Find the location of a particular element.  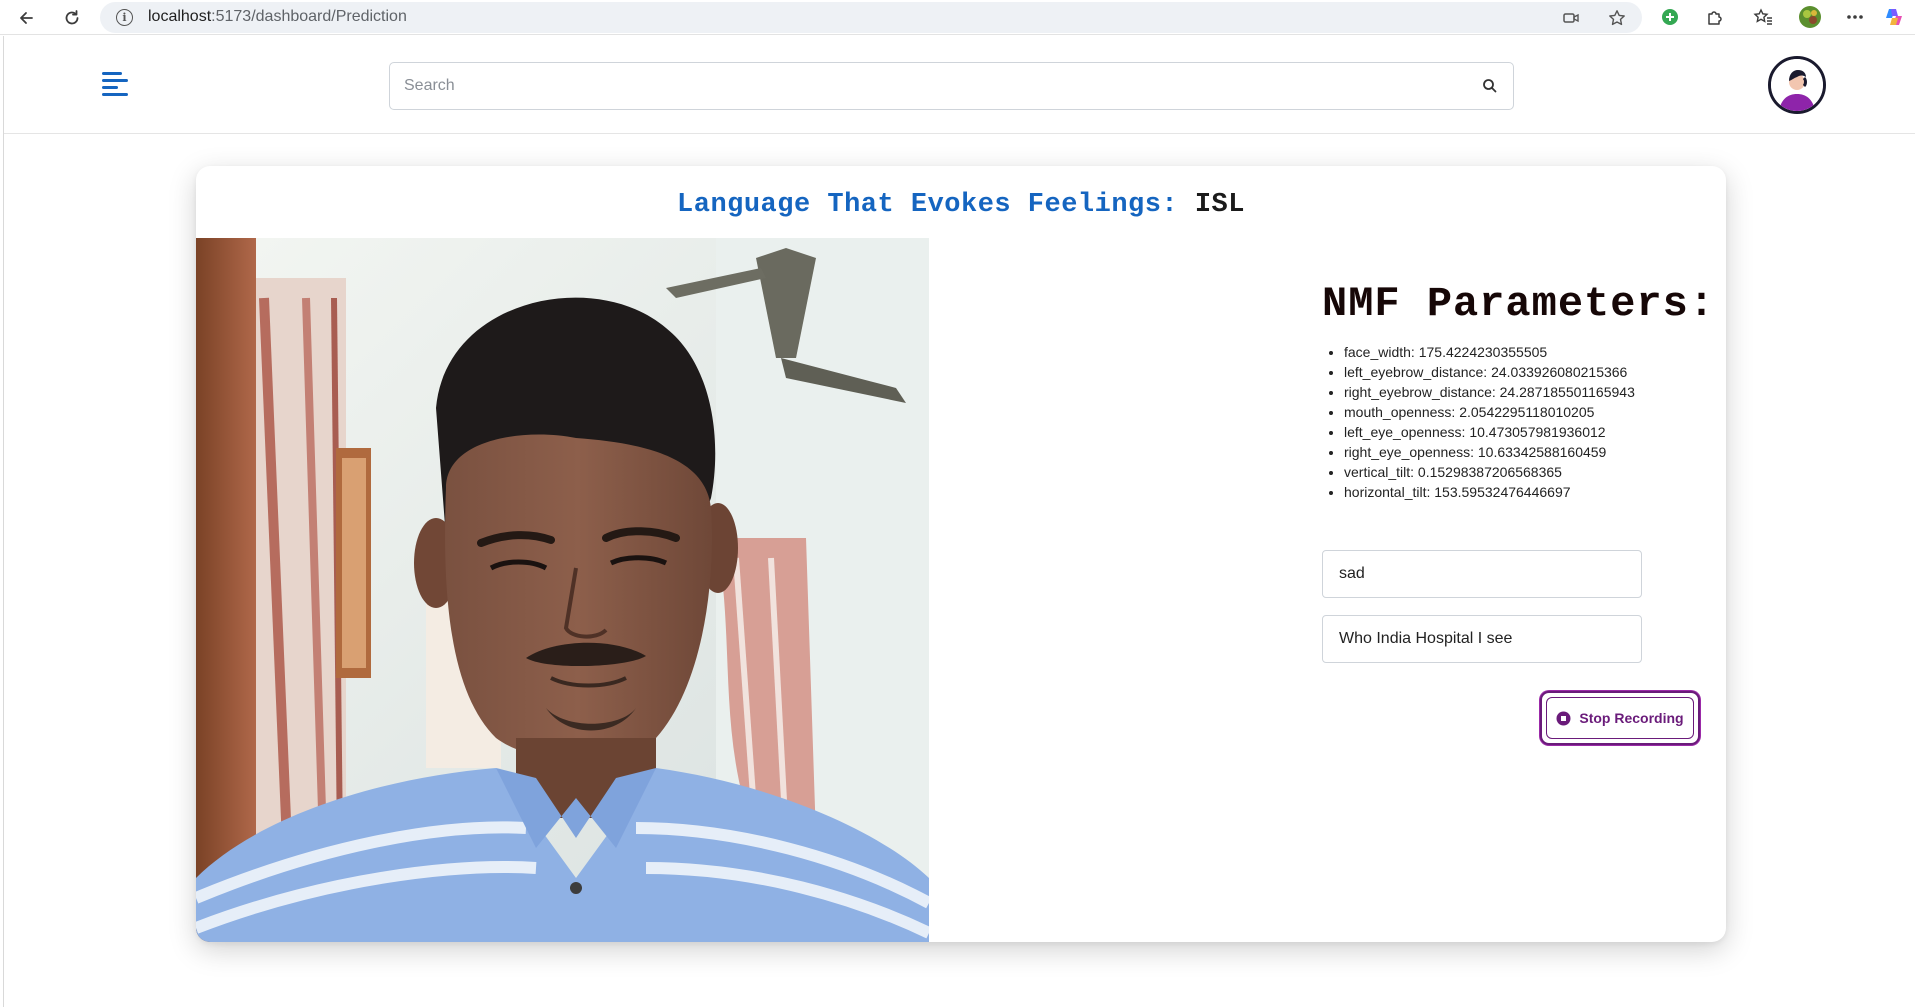

search-bar is located at coordinates (951, 86).